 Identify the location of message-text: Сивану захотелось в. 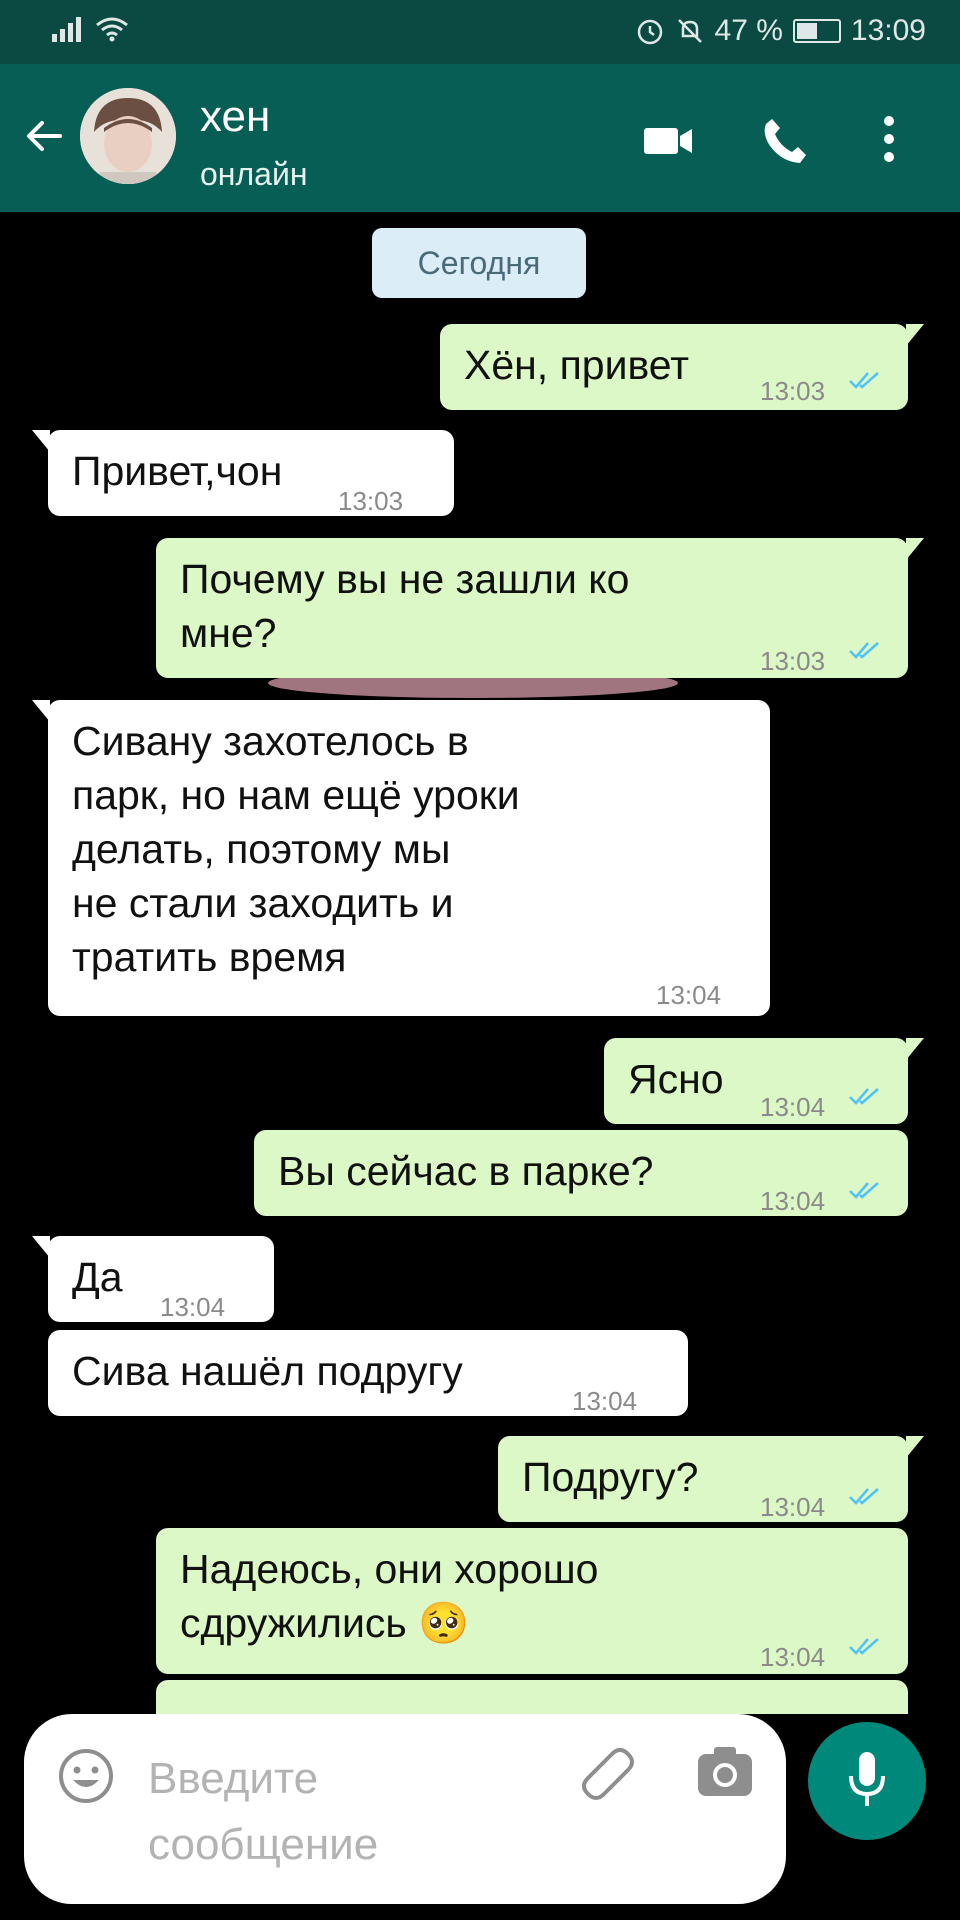
(270, 741).